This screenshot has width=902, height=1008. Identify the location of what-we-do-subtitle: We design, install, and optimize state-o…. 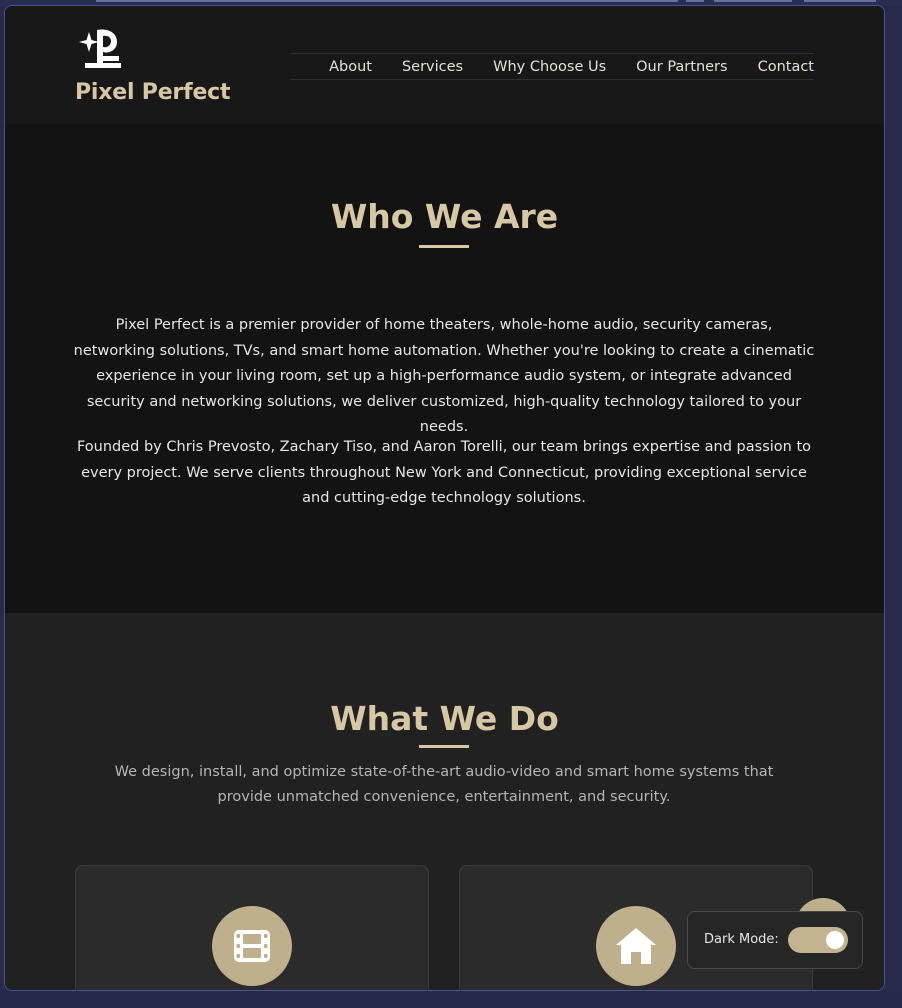
(444, 784).